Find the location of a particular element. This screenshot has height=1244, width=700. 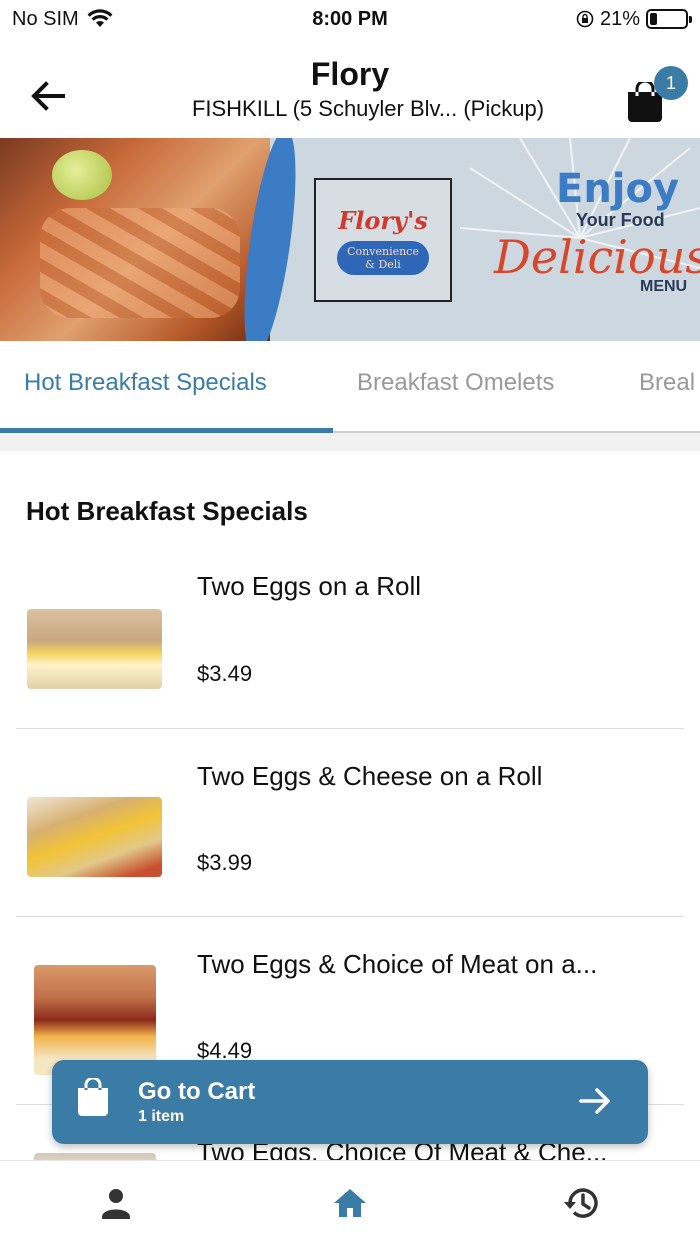

menu-item: Two Eggs & Cheese on a Roll $3.99 is located at coordinates (350, 823).